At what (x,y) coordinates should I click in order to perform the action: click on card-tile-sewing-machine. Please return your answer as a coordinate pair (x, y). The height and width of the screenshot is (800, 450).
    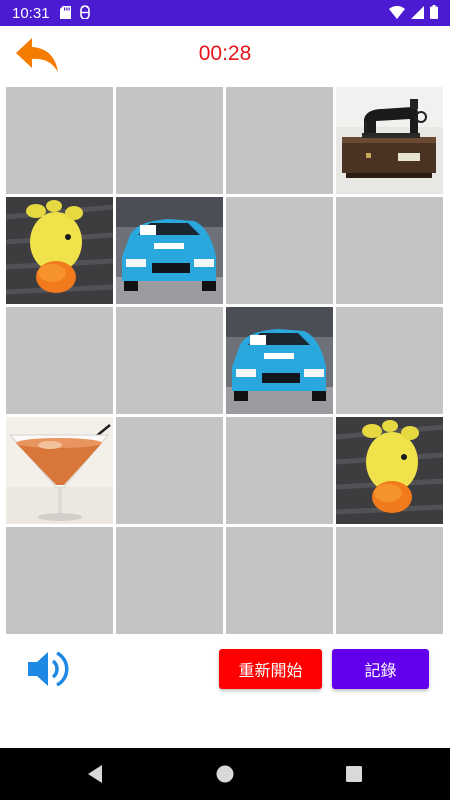
    Looking at the image, I should click on (389, 140).